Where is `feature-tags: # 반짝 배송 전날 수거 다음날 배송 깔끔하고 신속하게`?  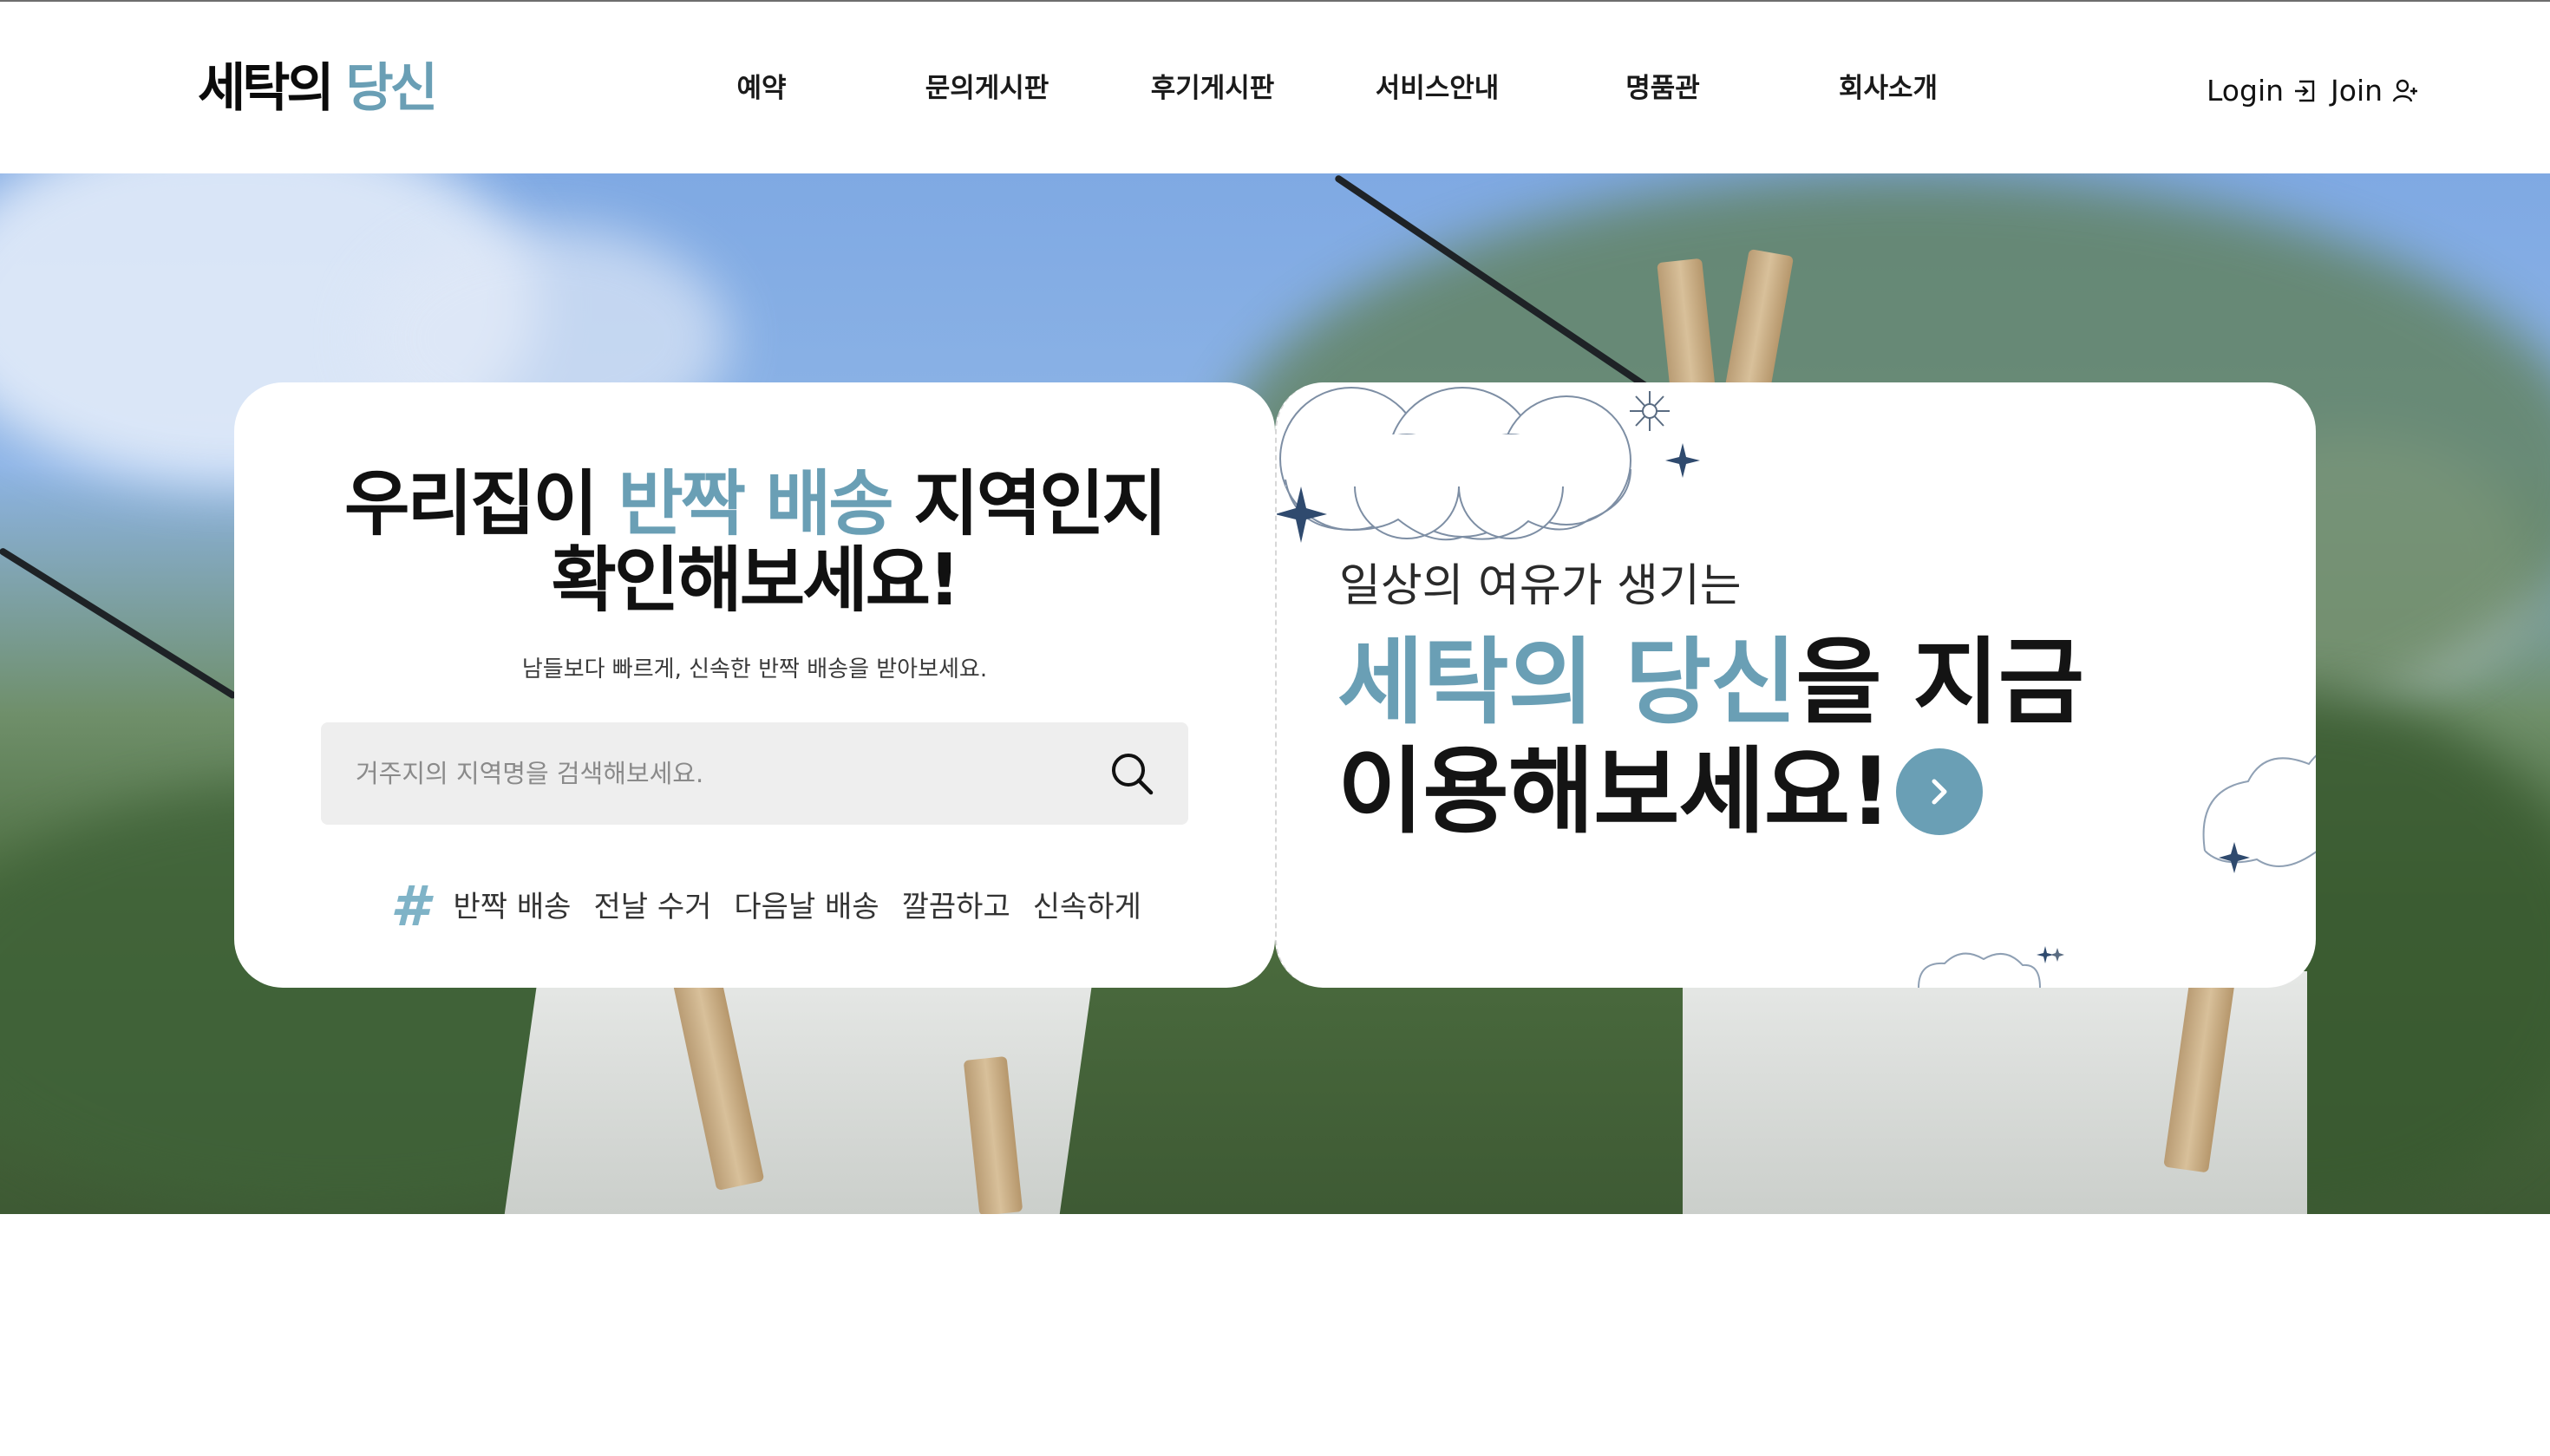
feature-tags: # 반짝 배송 전날 수거 다음날 배송 깔끔하고 신속하게 is located at coordinates (765, 907).